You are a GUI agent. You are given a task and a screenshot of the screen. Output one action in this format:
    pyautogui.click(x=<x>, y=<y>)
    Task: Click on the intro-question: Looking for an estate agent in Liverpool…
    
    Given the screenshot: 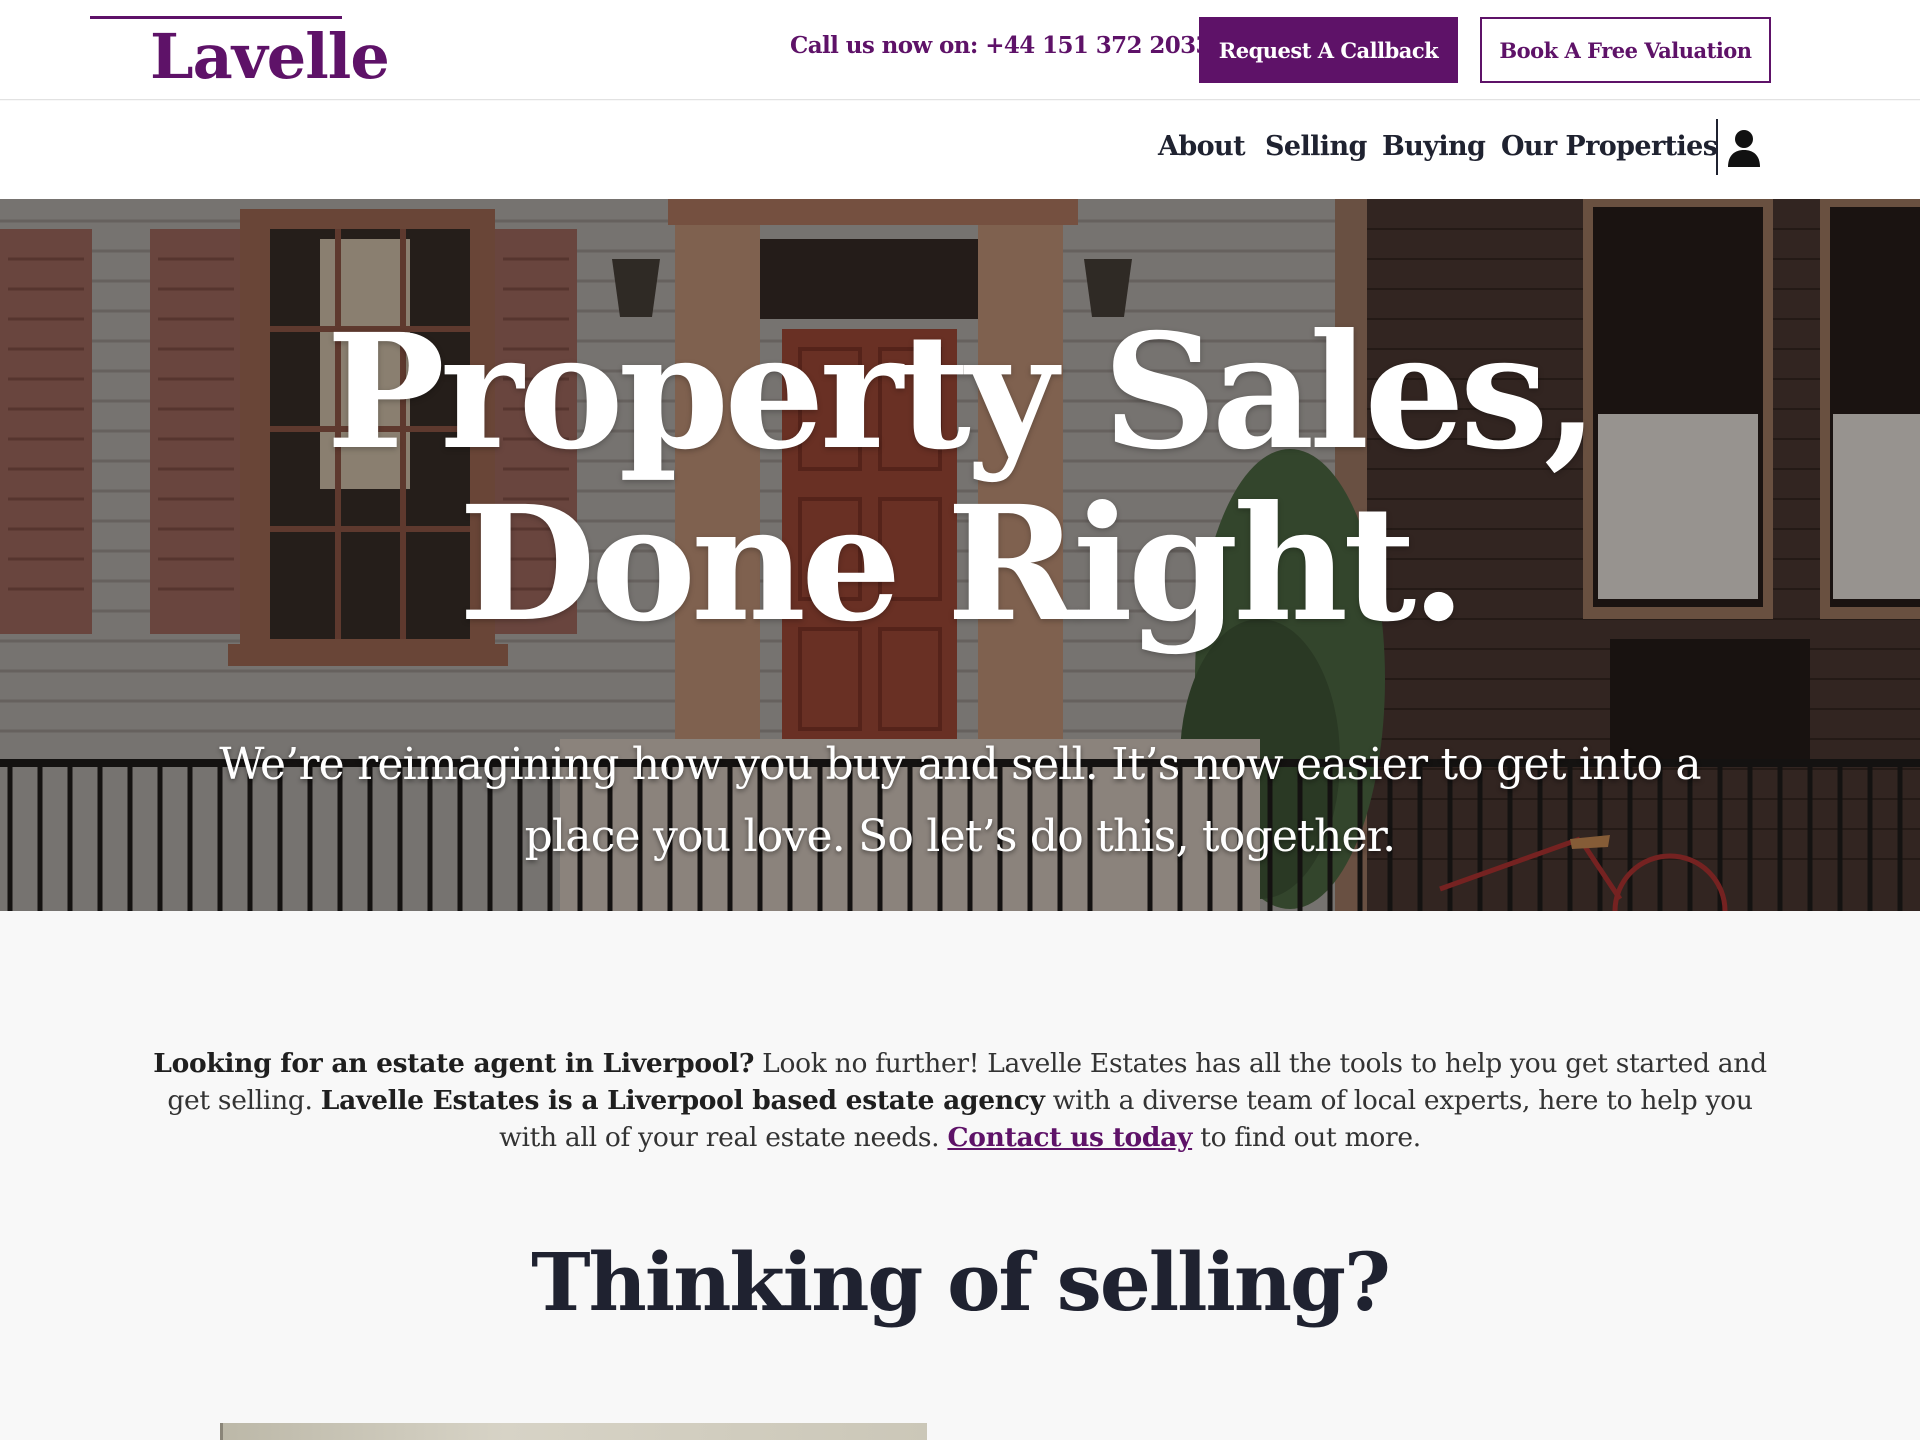 What is the action you would take?
    pyautogui.click(x=454, y=1063)
    